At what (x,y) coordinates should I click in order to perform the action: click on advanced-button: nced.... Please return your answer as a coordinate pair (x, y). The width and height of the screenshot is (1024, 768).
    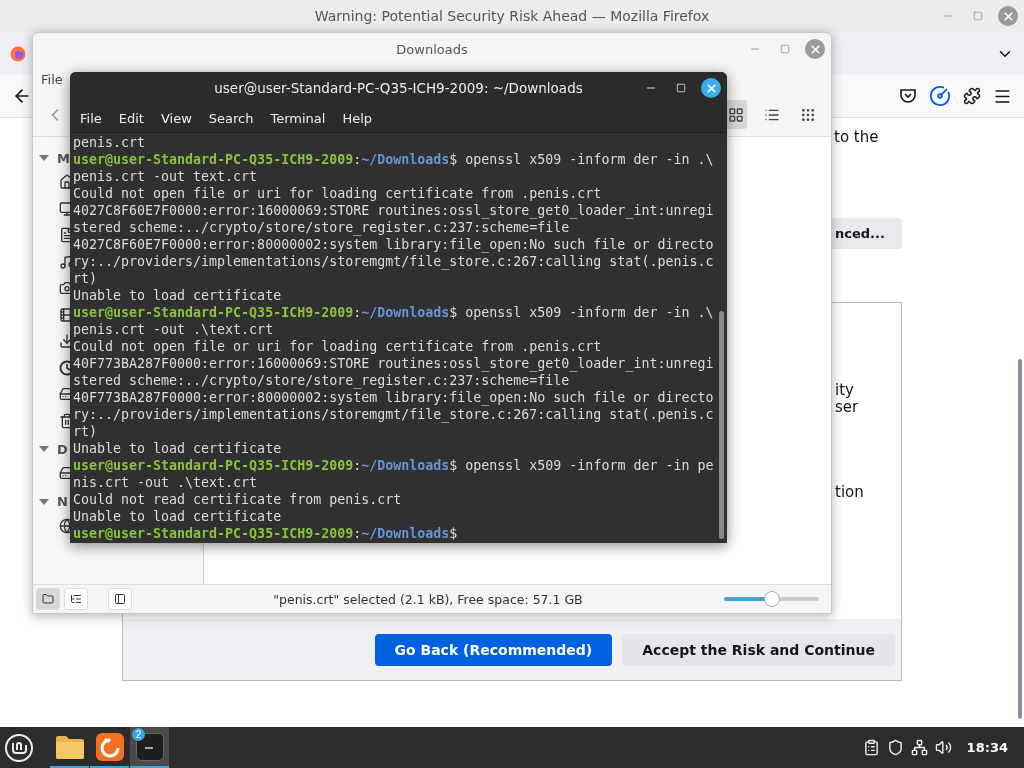
    Looking at the image, I should click on (867, 233).